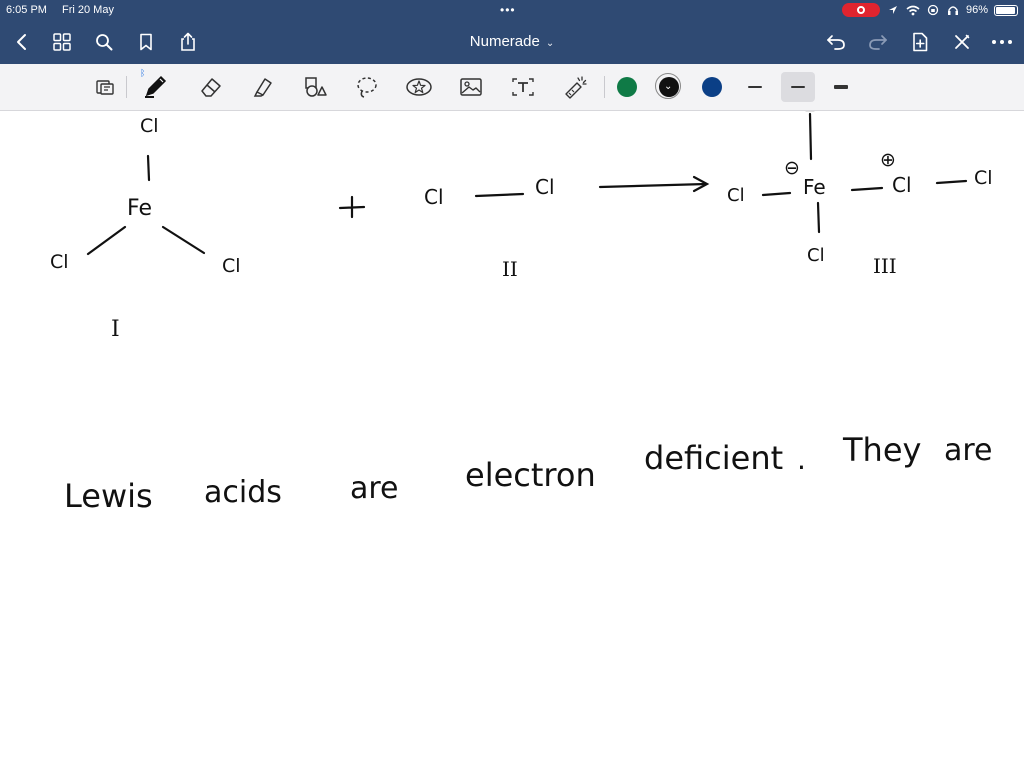 The height and width of the screenshot is (768, 1024). I want to click on species-ii-right: Cl, so click(545, 187).